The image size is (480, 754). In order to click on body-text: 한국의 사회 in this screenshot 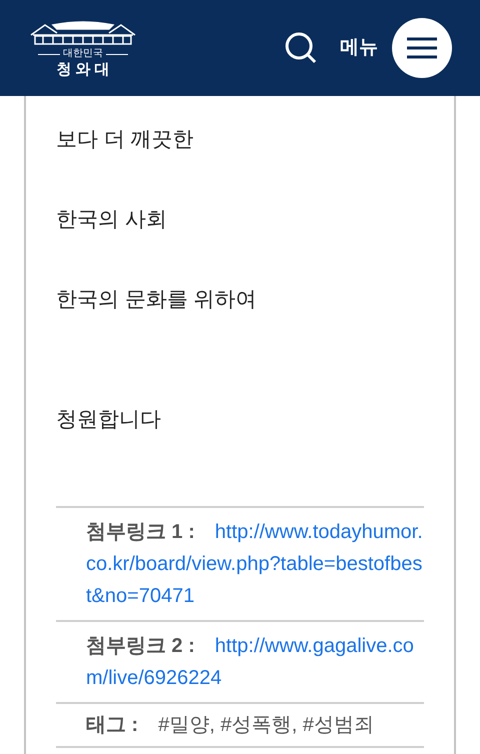, I will do `click(112, 220)`.